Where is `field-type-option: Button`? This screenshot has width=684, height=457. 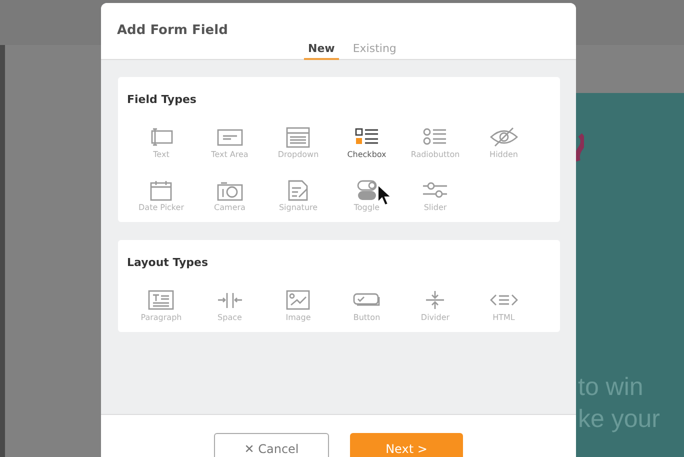 field-type-option: Button is located at coordinates (366, 305).